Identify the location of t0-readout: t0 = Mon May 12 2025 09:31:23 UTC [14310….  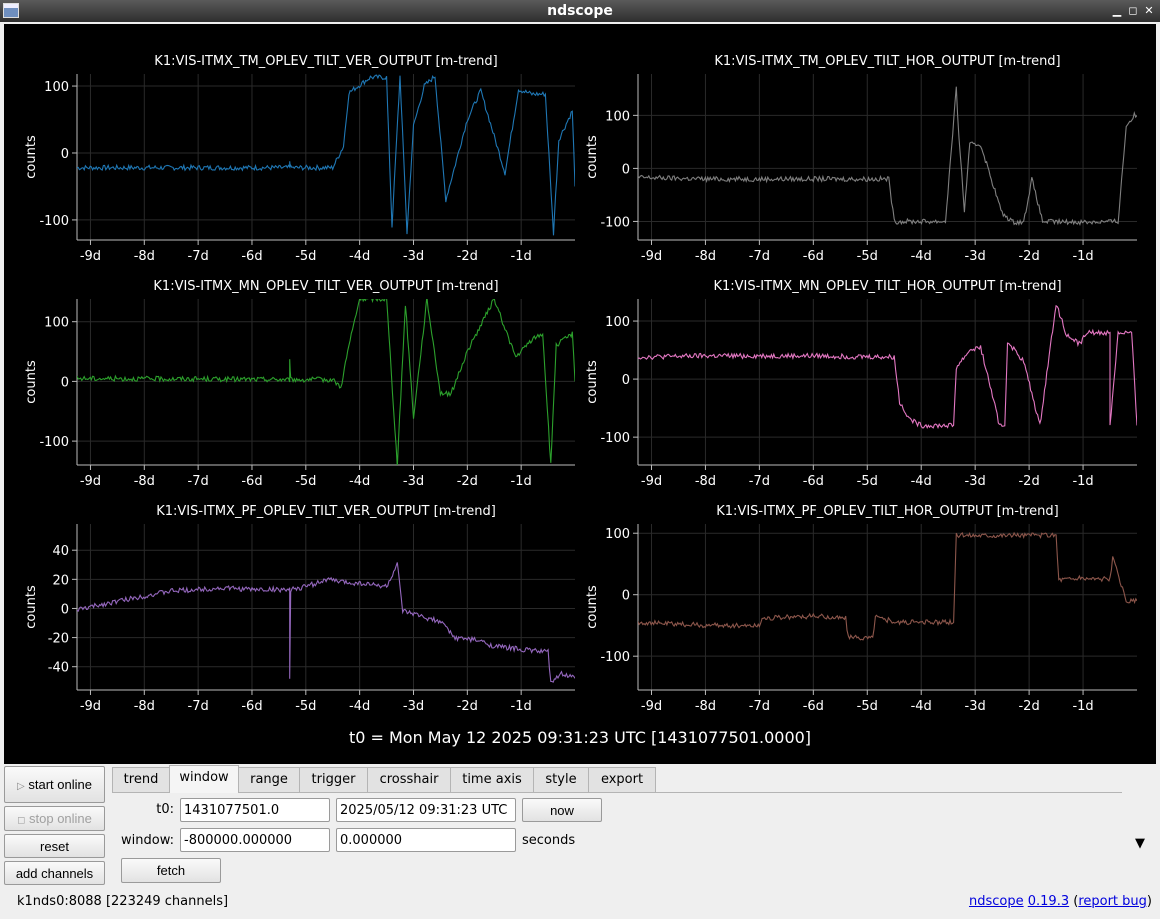
(580, 737).